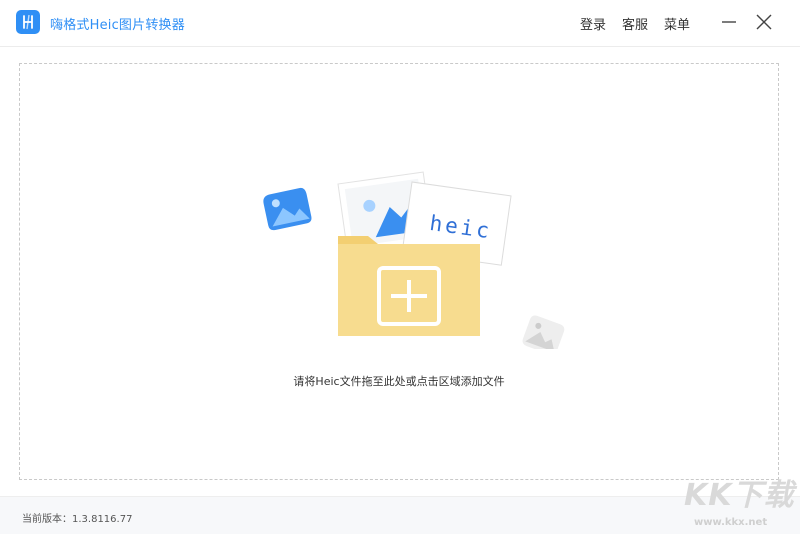 The width and height of the screenshot is (800, 534). I want to click on version-label: 当前版本：1.3.8116.77, so click(77, 519).